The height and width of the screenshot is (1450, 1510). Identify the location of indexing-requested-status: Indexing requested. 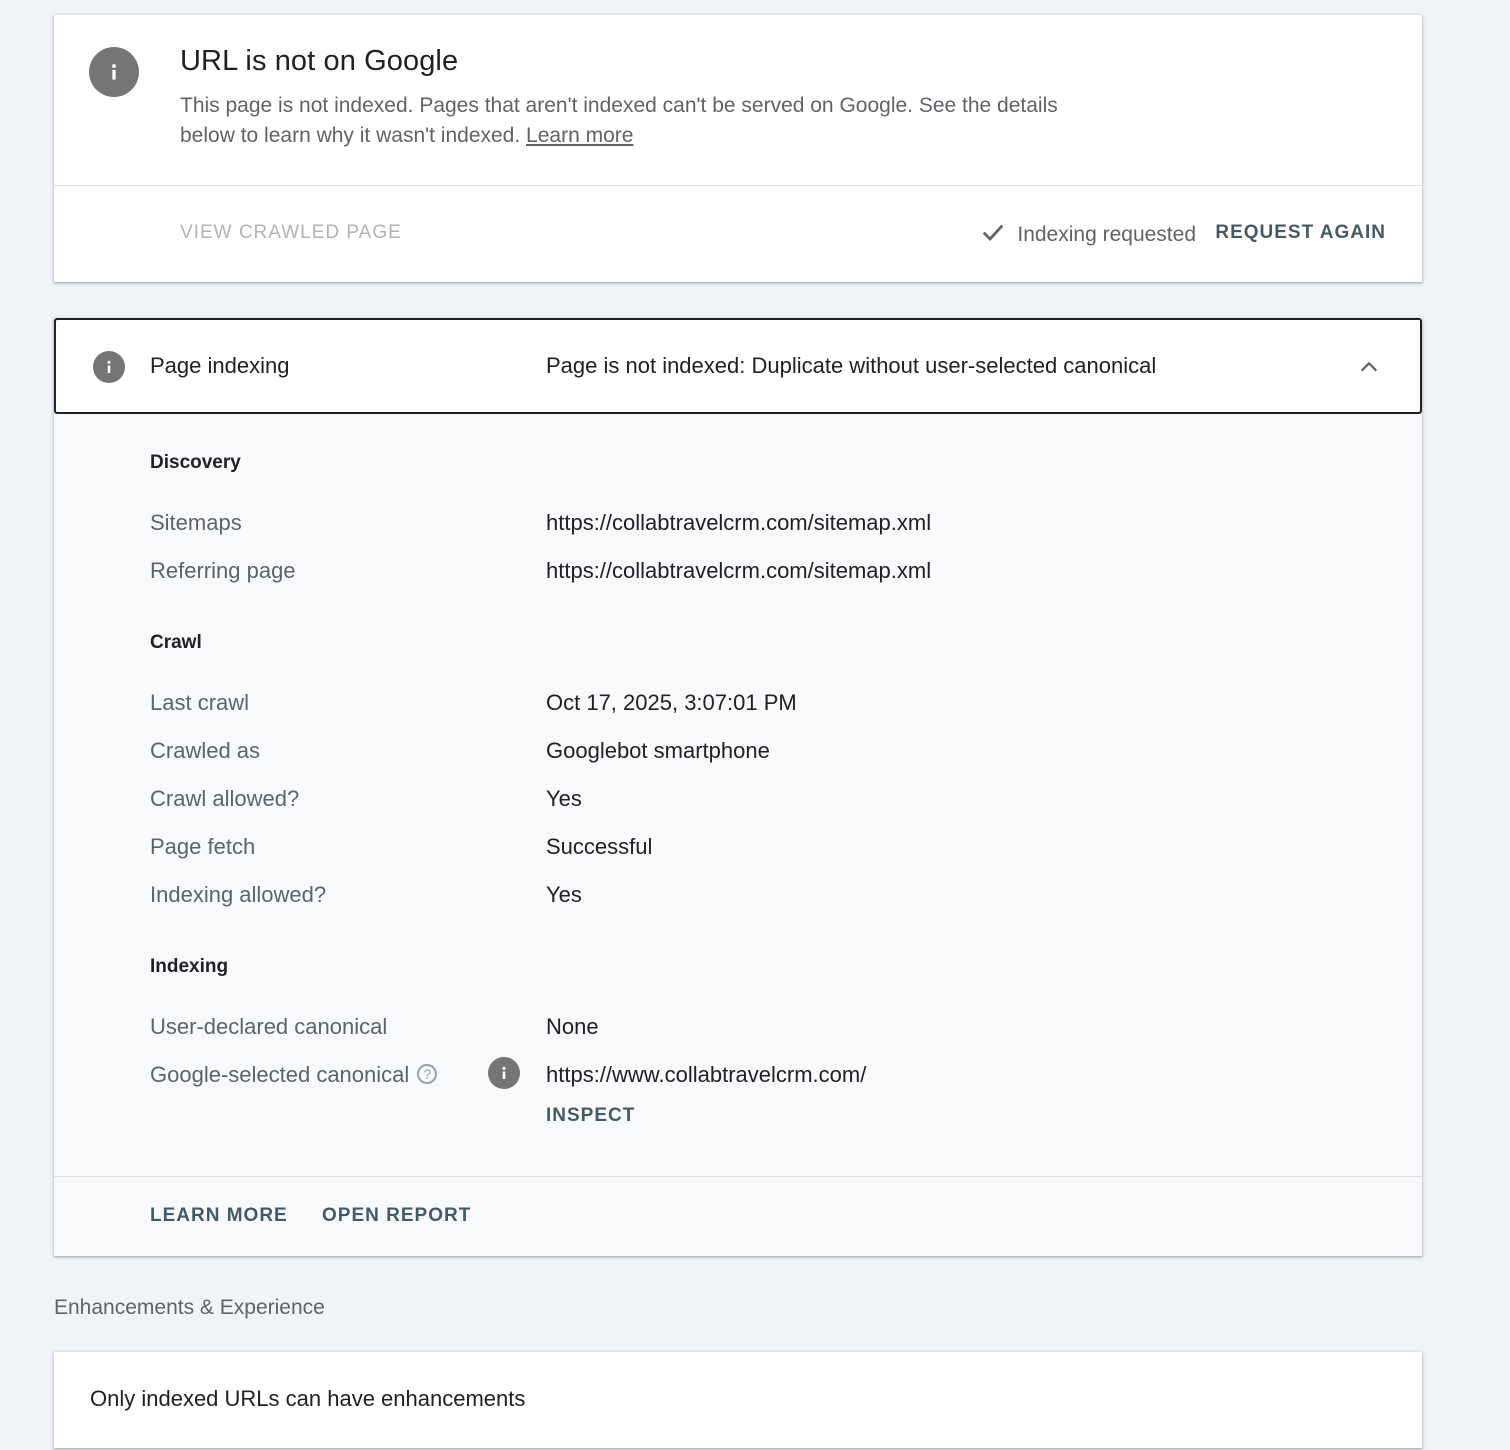
(1087, 235).